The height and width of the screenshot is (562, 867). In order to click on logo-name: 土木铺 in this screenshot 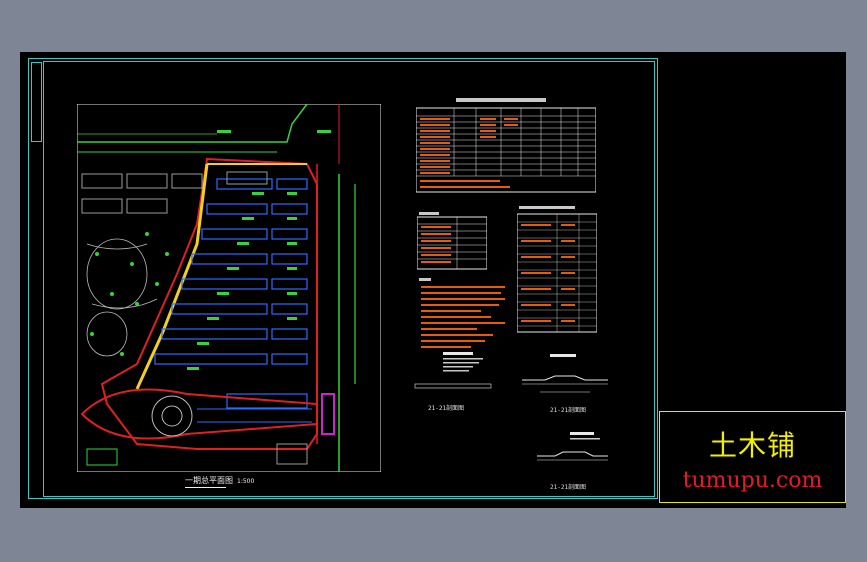, I will do `click(752, 445)`.